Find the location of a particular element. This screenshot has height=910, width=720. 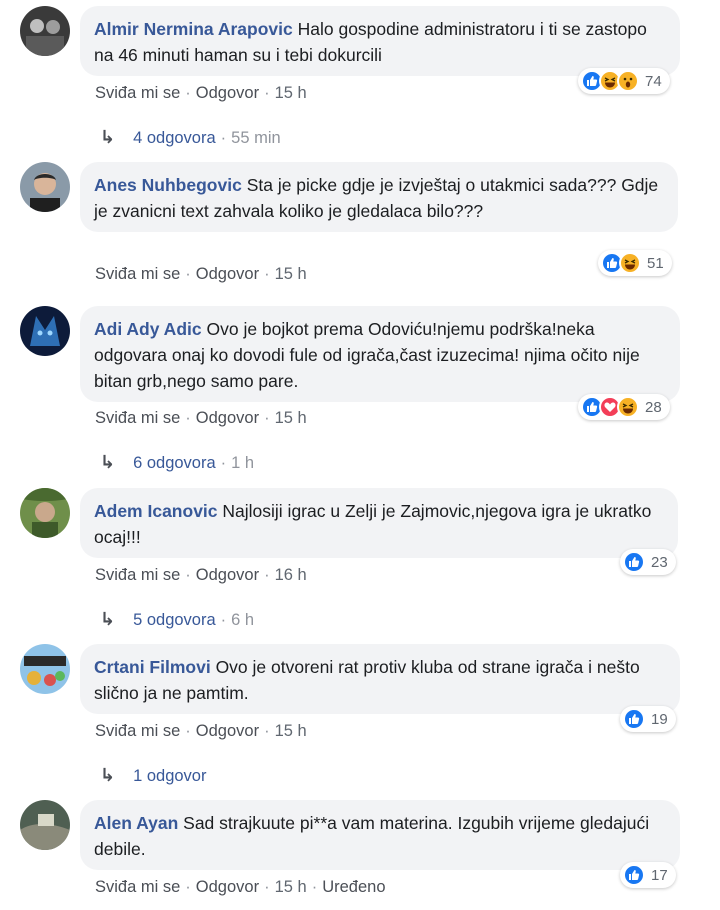

view-replies-link: ↳ 6 odgovora · 1 h is located at coordinates (177, 462).